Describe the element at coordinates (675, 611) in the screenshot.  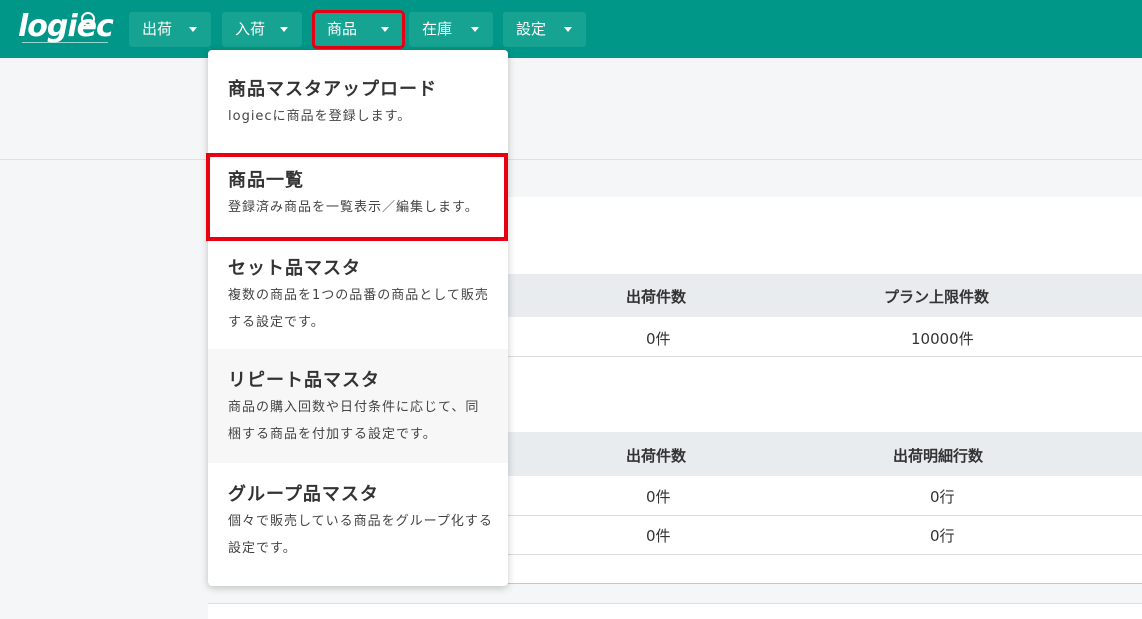
I see `next-card` at that location.